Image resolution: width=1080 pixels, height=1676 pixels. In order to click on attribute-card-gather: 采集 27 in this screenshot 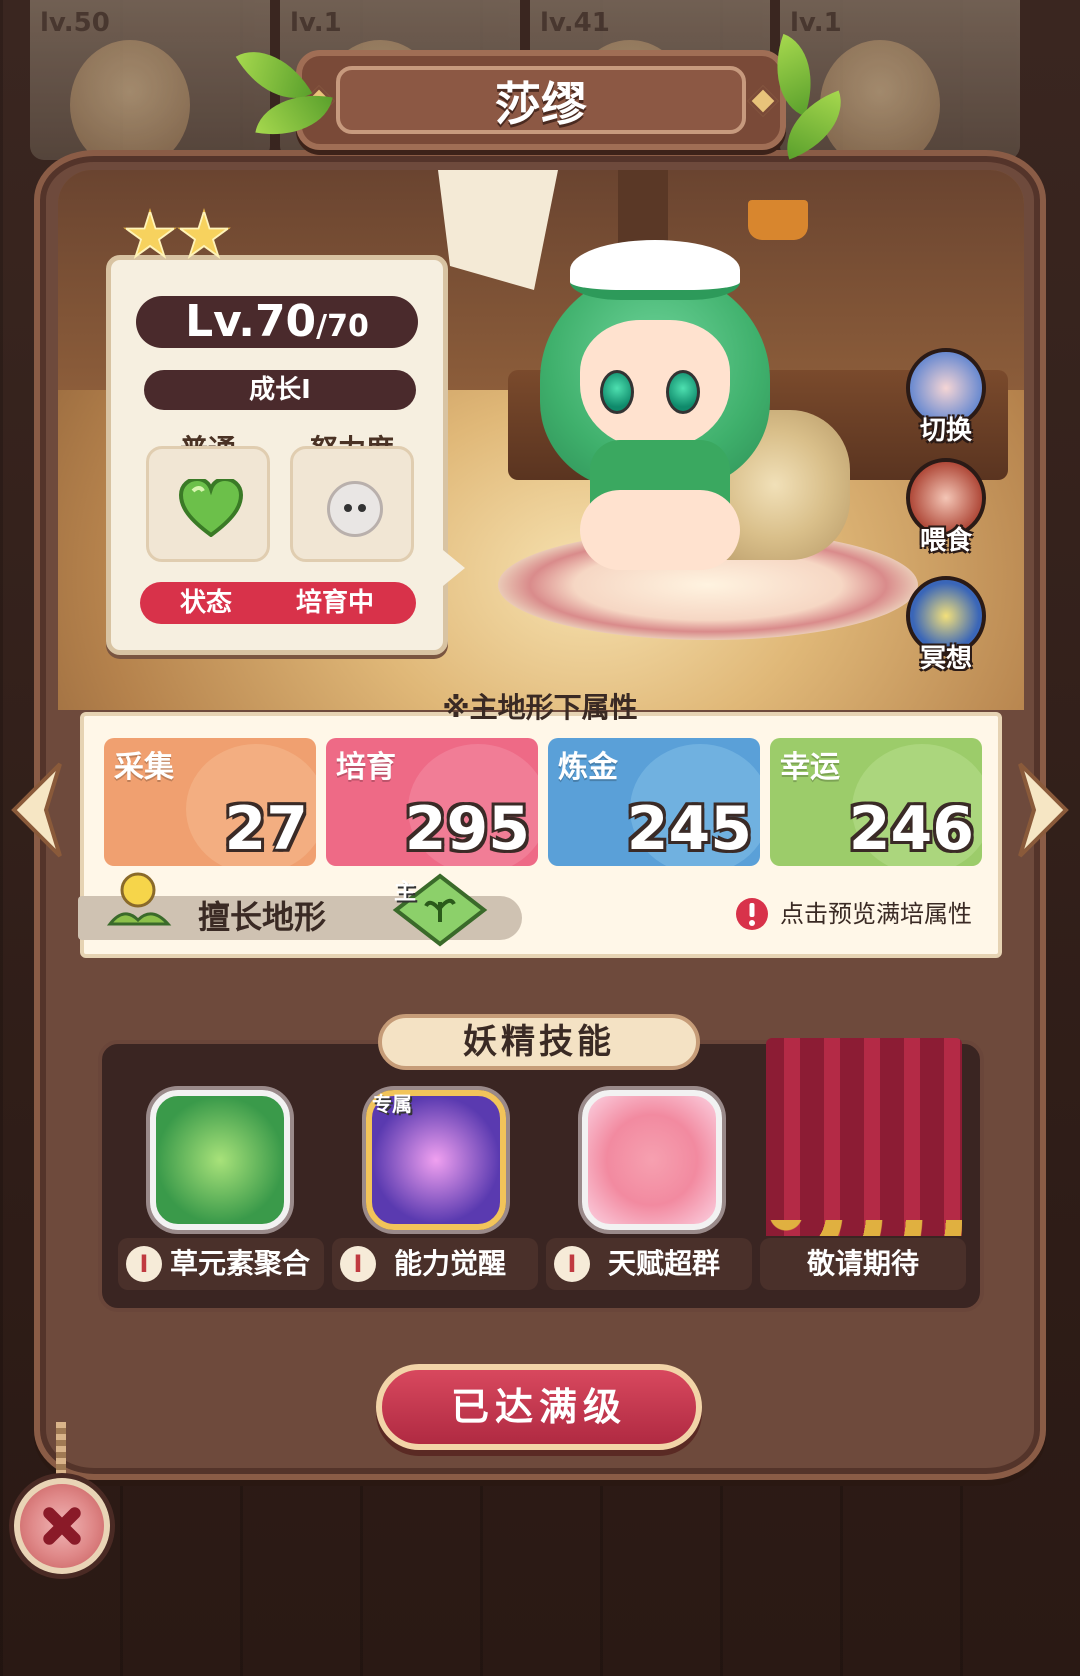, I will do `click(210, 802)`.